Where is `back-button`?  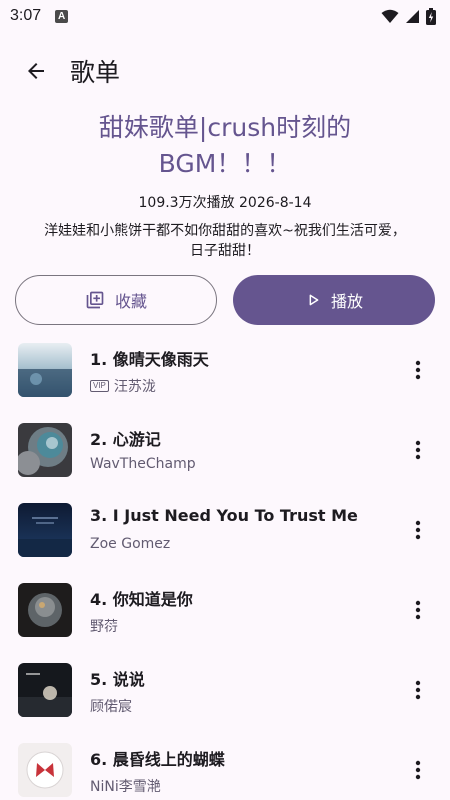
back-button is located at coordinates (36, 71).